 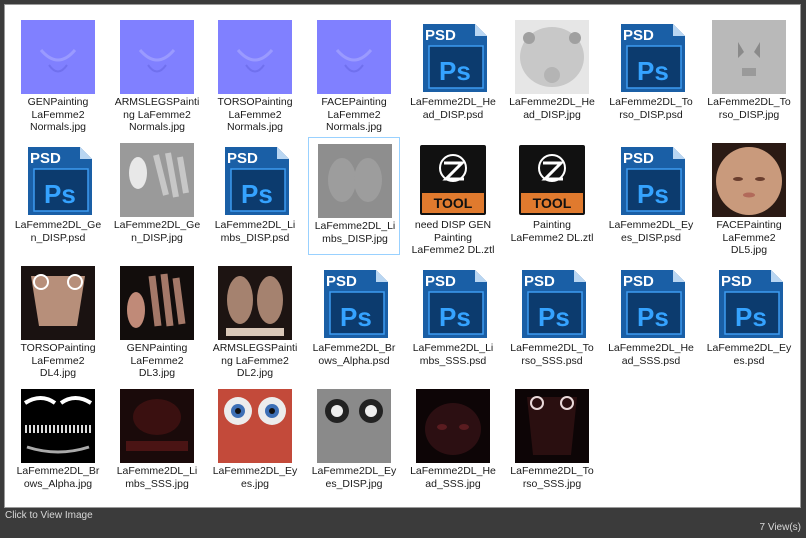 What do you see at coordinates (651, 354) in the screenshot?
I see `file-name-label: LaFemme2DL_He ad_SSS.psd` at bounding box center [651, 354].